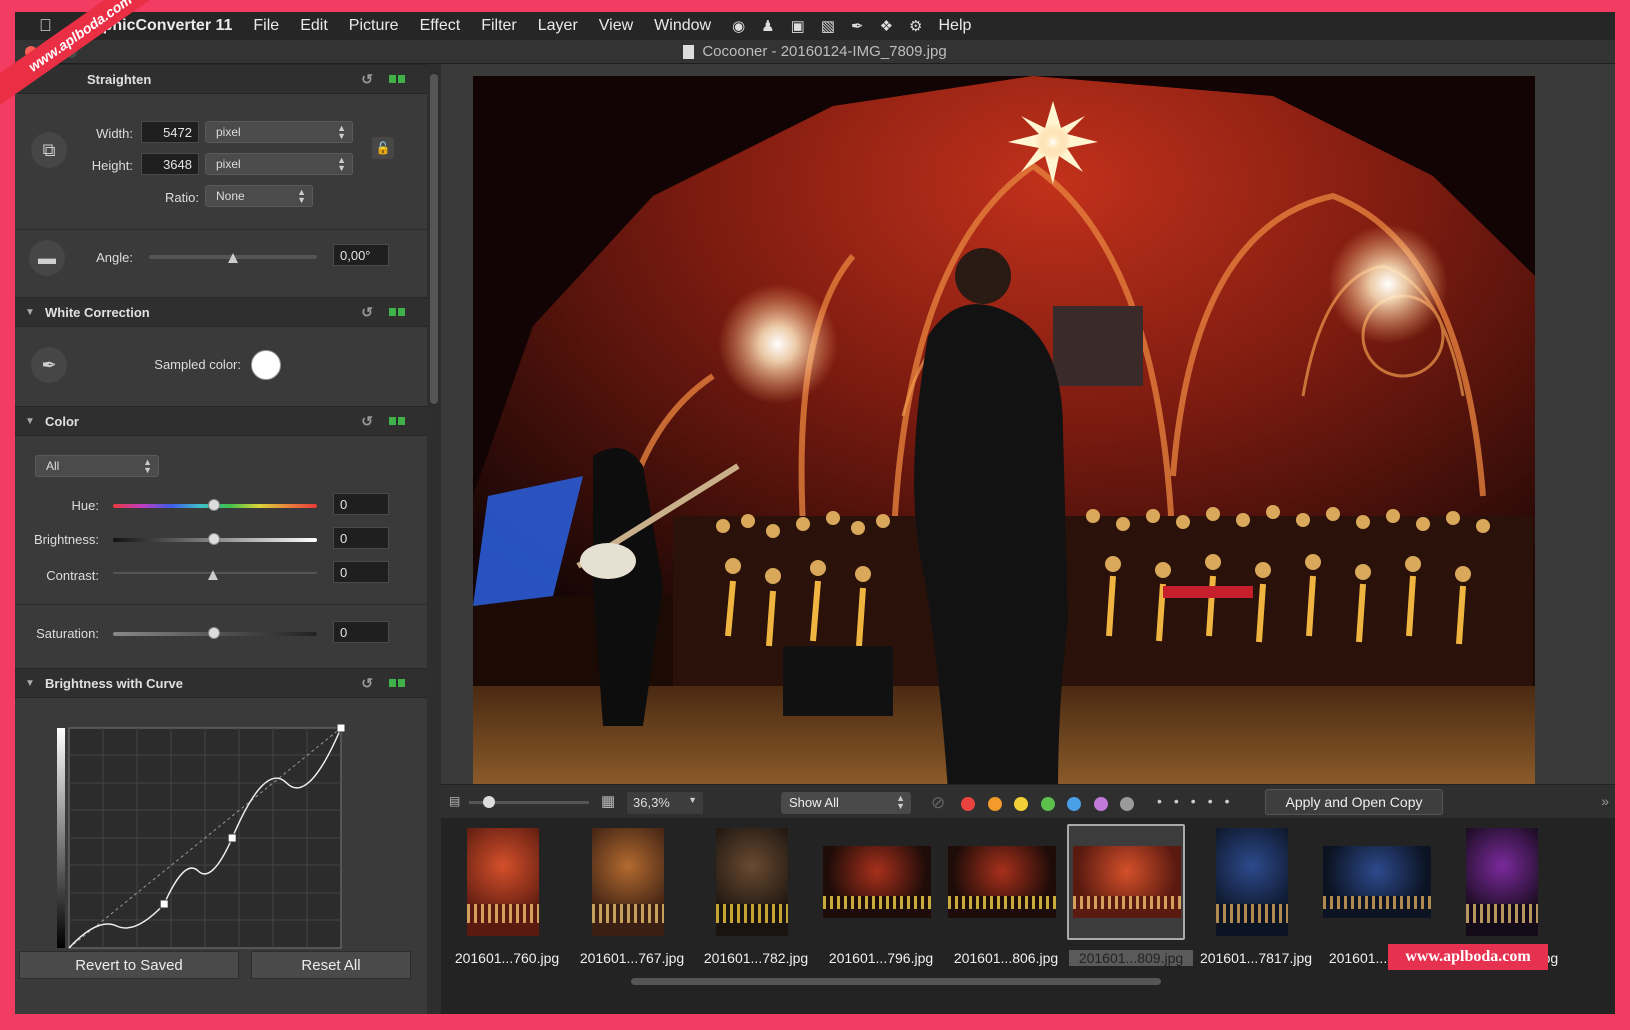  What do you see at coordinates (434, 239) in the screenshot?
I see `panel-scrollbar-thumb` at bounding box center [434, 239].